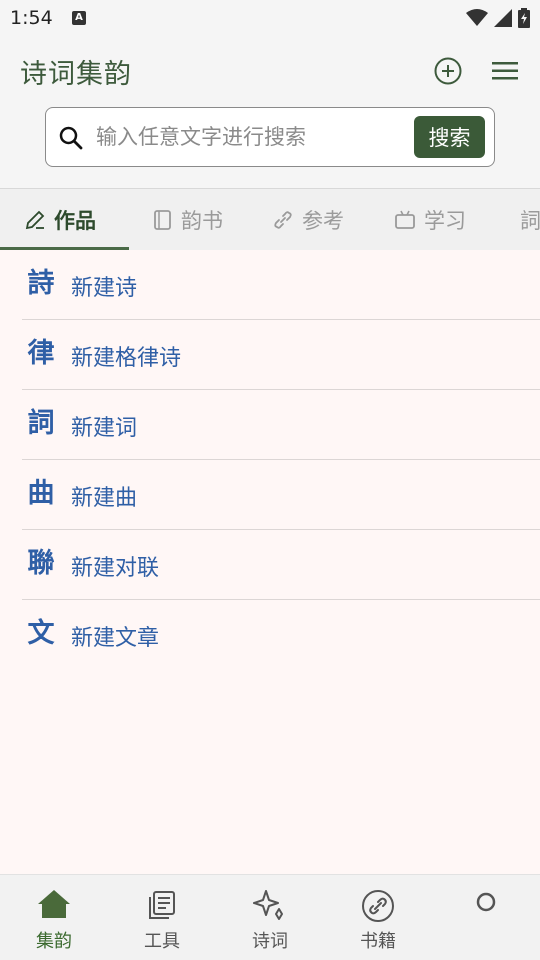 The height and width of the screenshot is (960, 540). Describe the element at coordinates (477, 17) in the screenshot. I see `wifi-icon` at that location.